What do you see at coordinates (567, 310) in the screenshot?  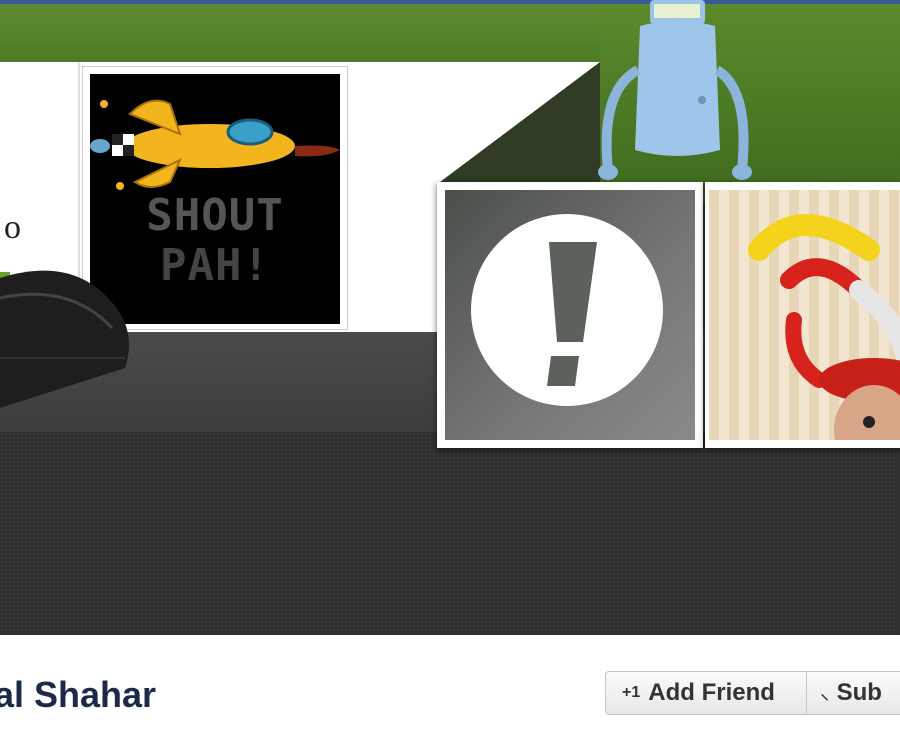 I see `exclamation-icon` at bounding box center [567, 310].